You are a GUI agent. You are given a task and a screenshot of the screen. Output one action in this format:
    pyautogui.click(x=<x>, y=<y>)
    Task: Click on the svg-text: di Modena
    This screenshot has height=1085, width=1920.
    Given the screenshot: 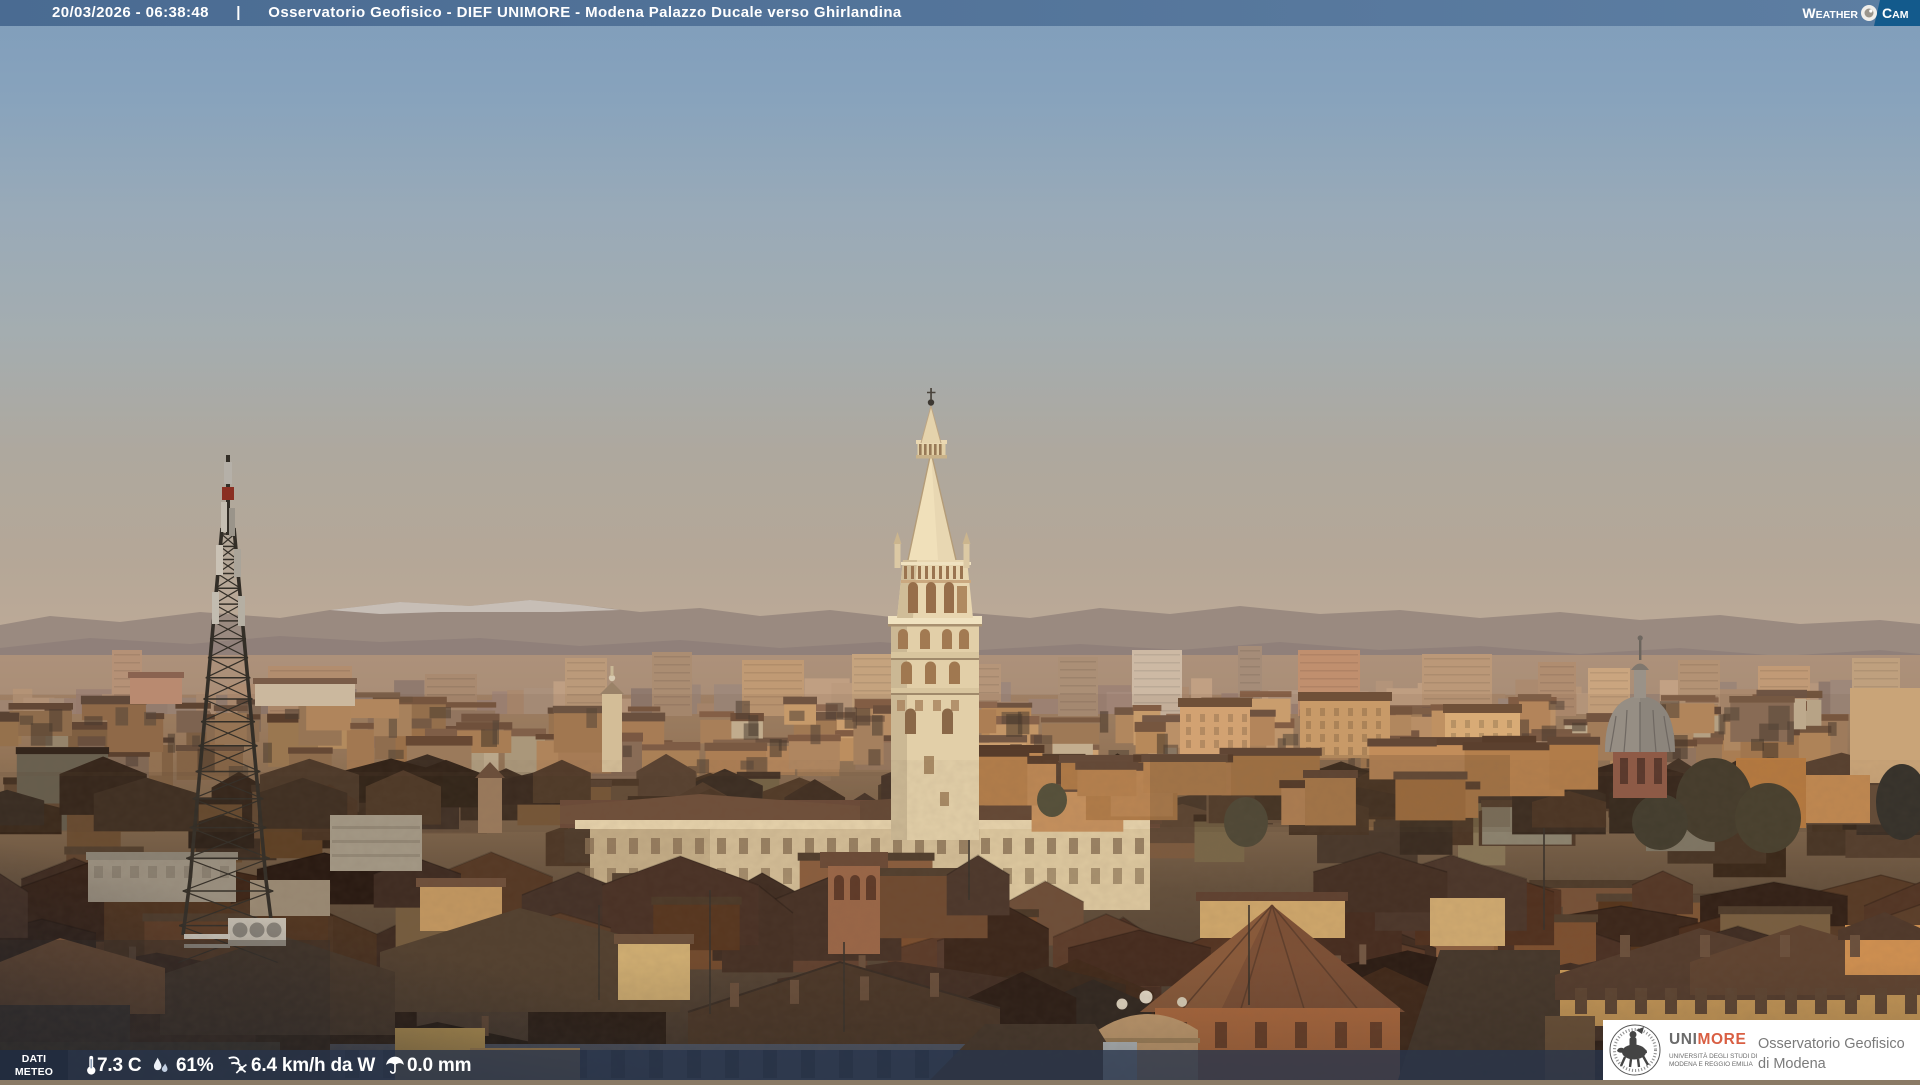 What is the action you would take?
    pyautogui.click(x=1792, y=1064)
    